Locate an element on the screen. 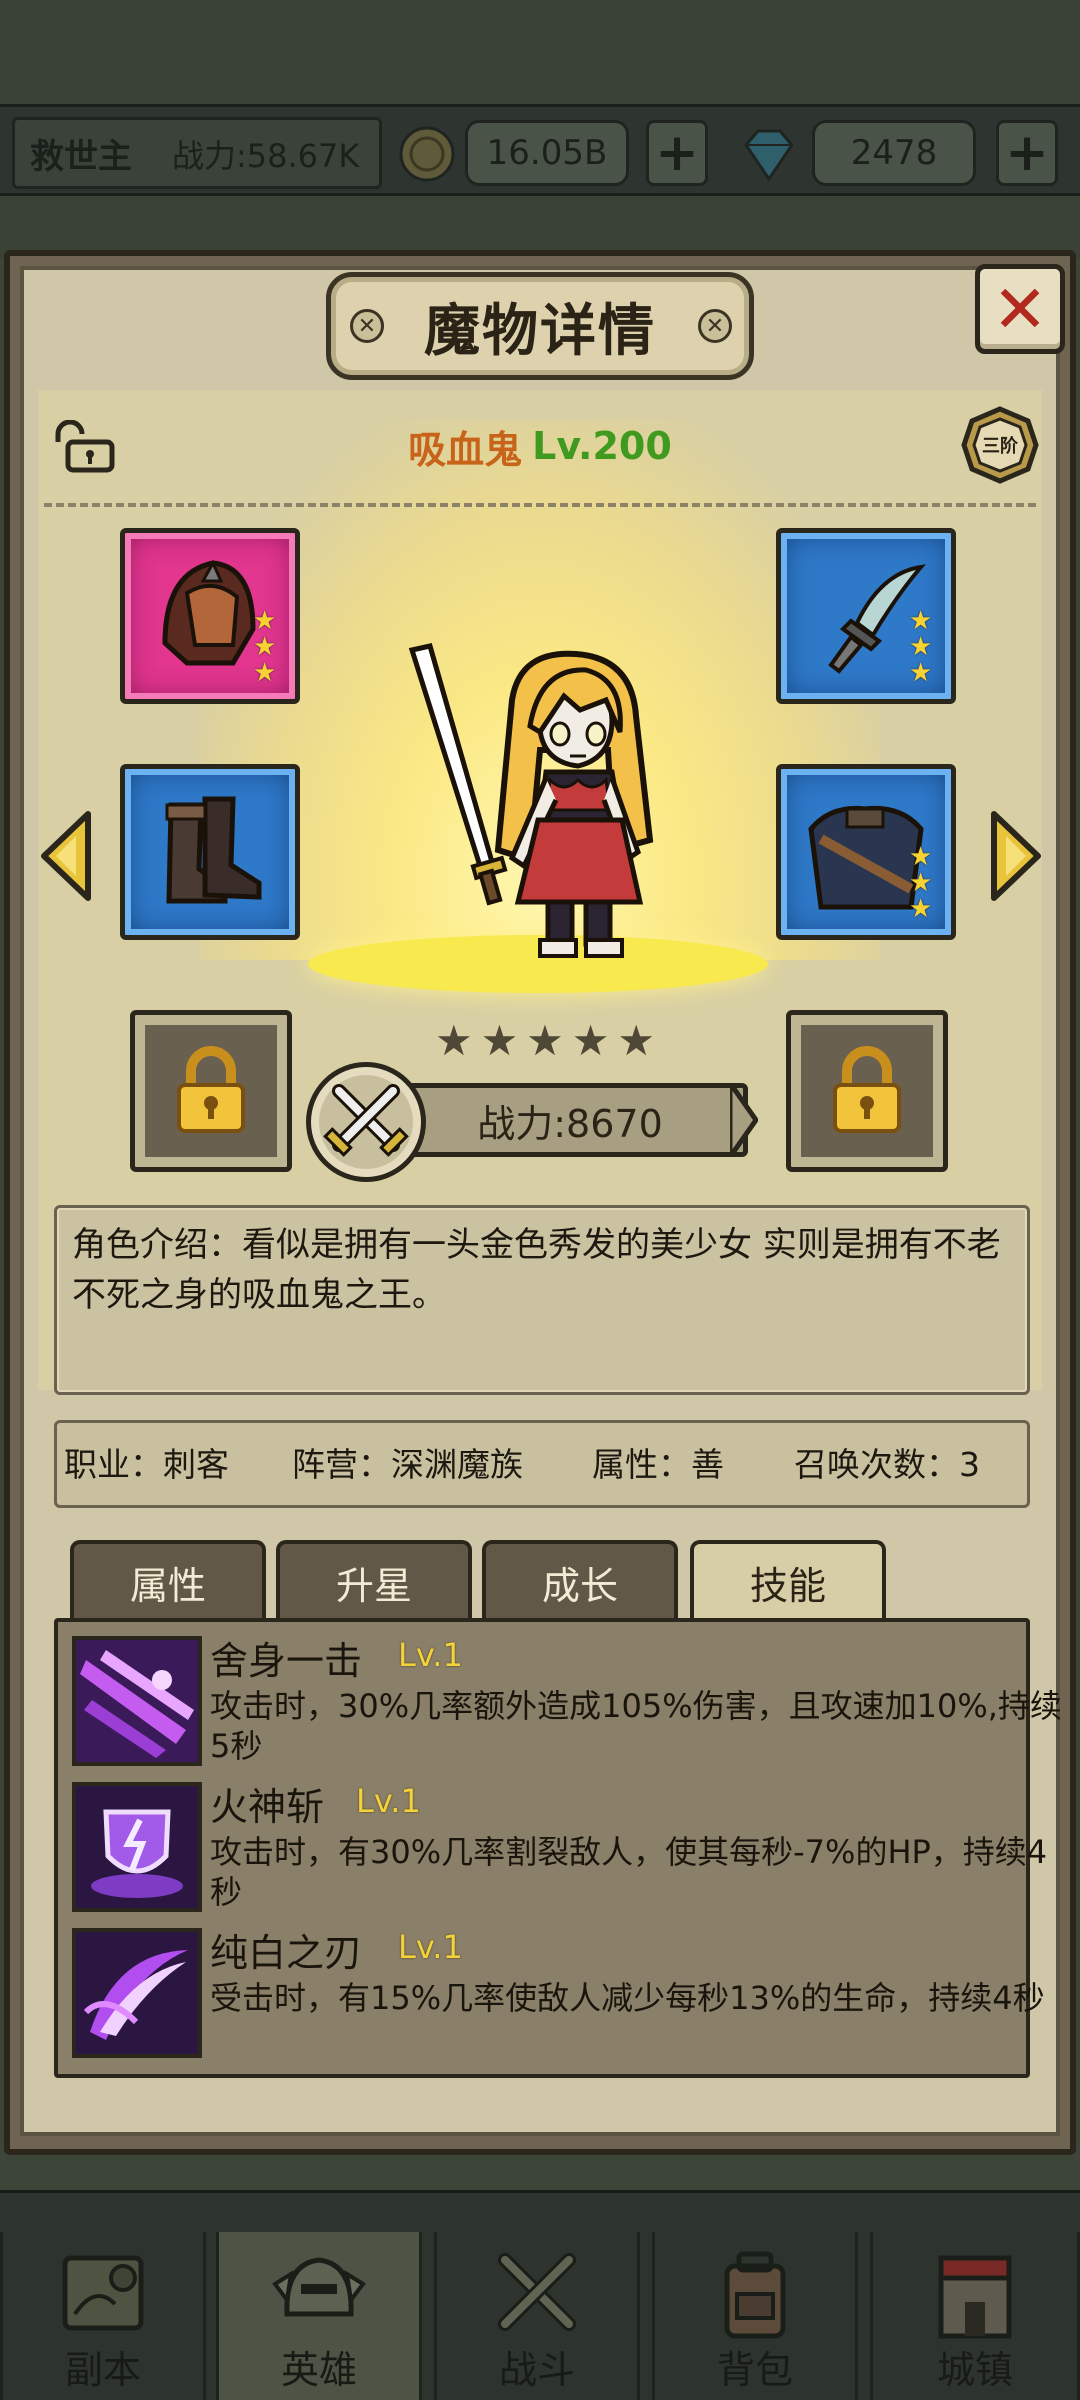  helmet-icon is located at coordinates (319, 2287).